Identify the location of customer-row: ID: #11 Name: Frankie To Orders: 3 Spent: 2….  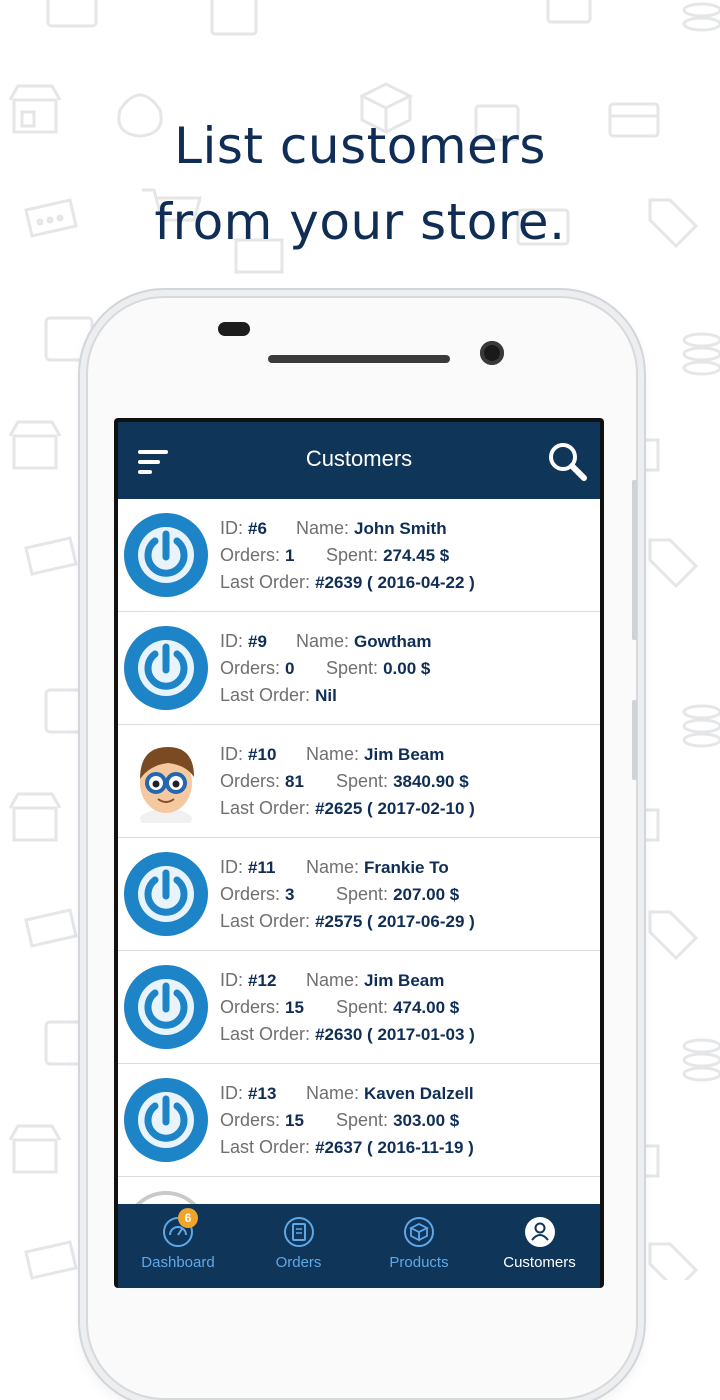
(359, 894).